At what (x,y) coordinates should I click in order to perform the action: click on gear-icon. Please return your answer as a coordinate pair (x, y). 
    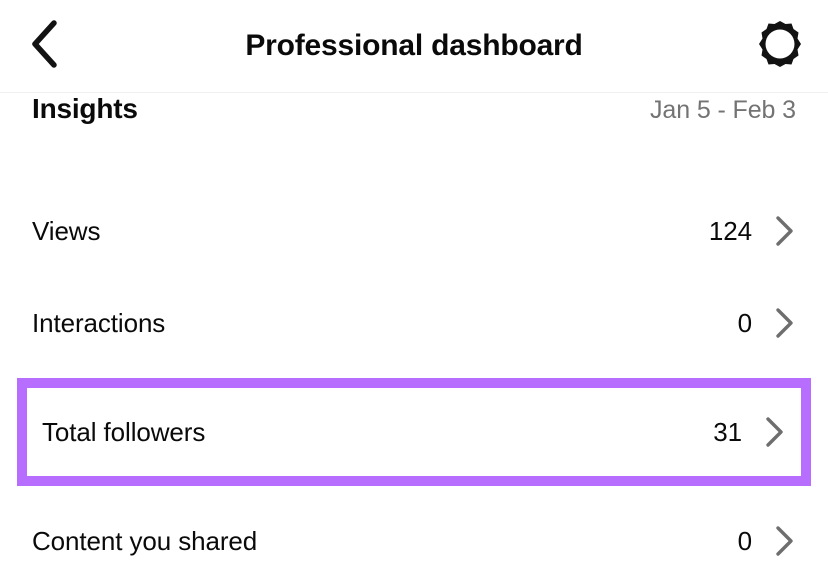
    Looking at the image, I should click on (780, 46).